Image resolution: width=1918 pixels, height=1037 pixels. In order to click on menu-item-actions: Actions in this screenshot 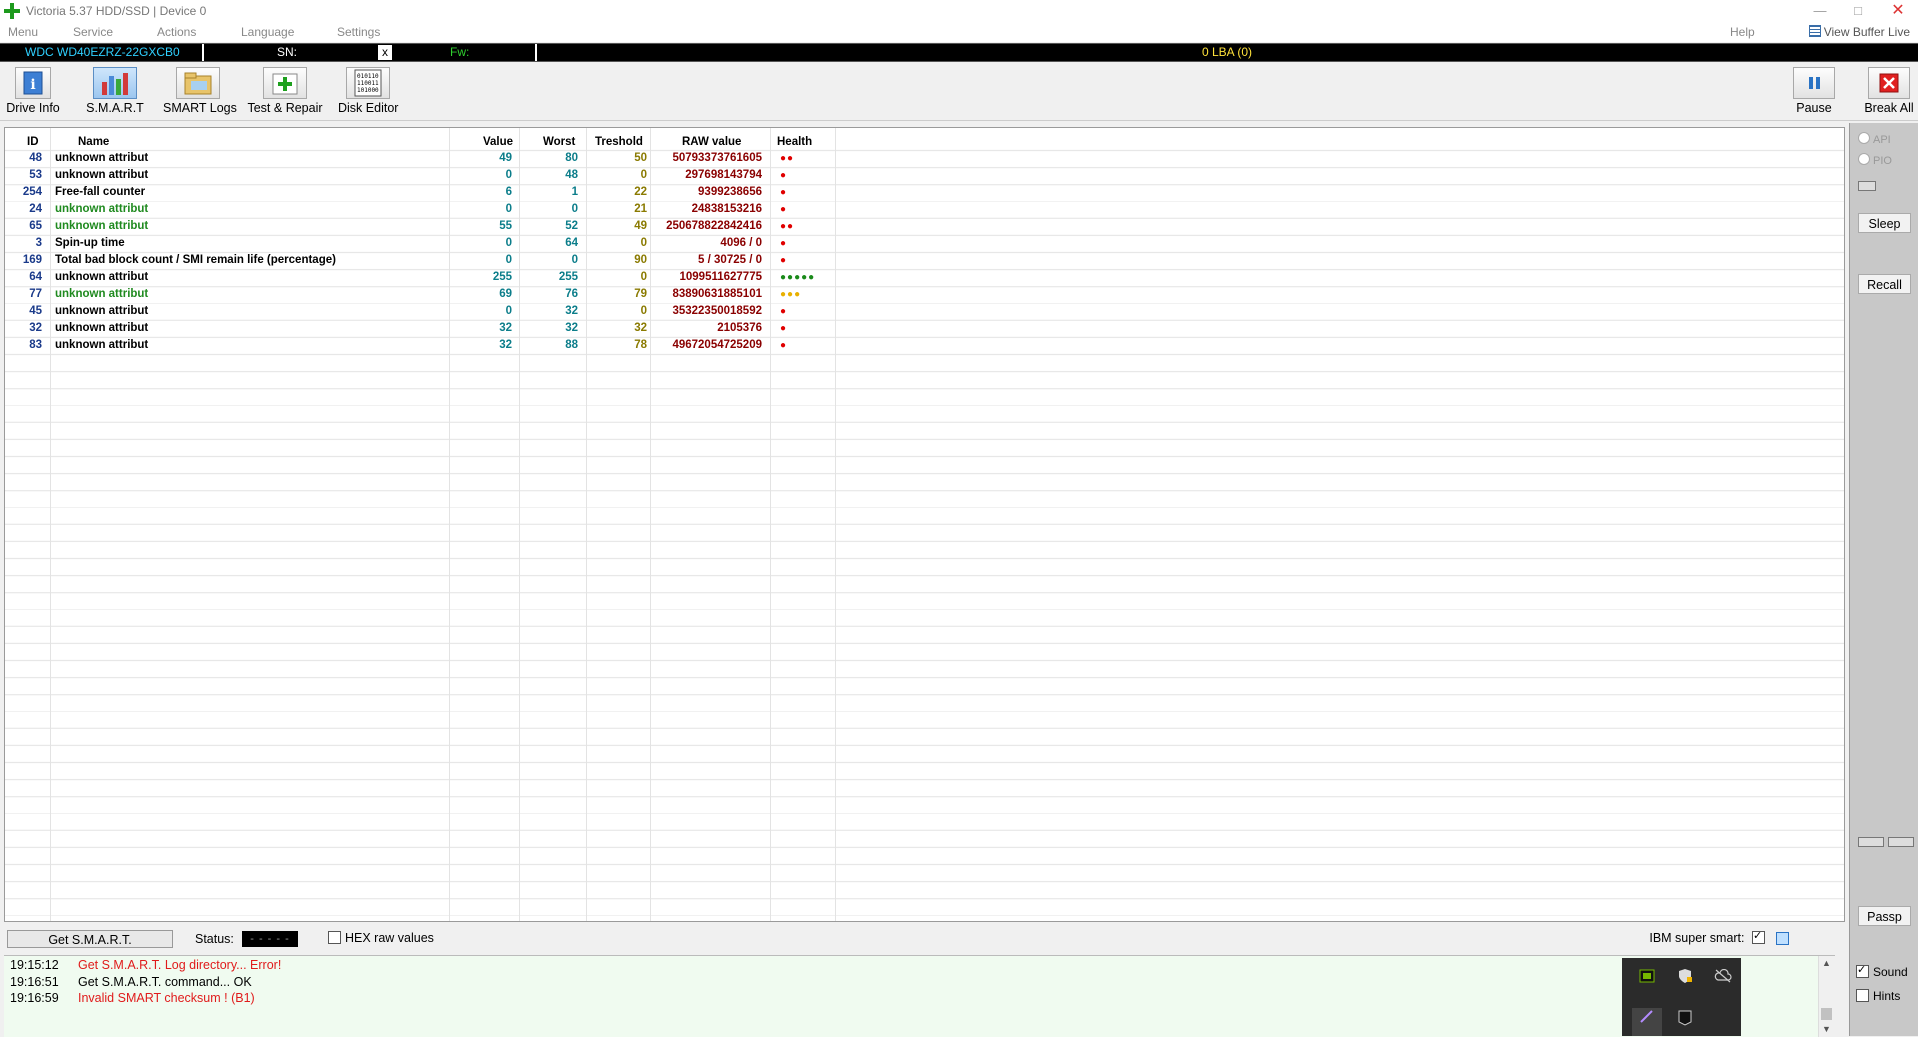, I will do `click(176, 32)`.